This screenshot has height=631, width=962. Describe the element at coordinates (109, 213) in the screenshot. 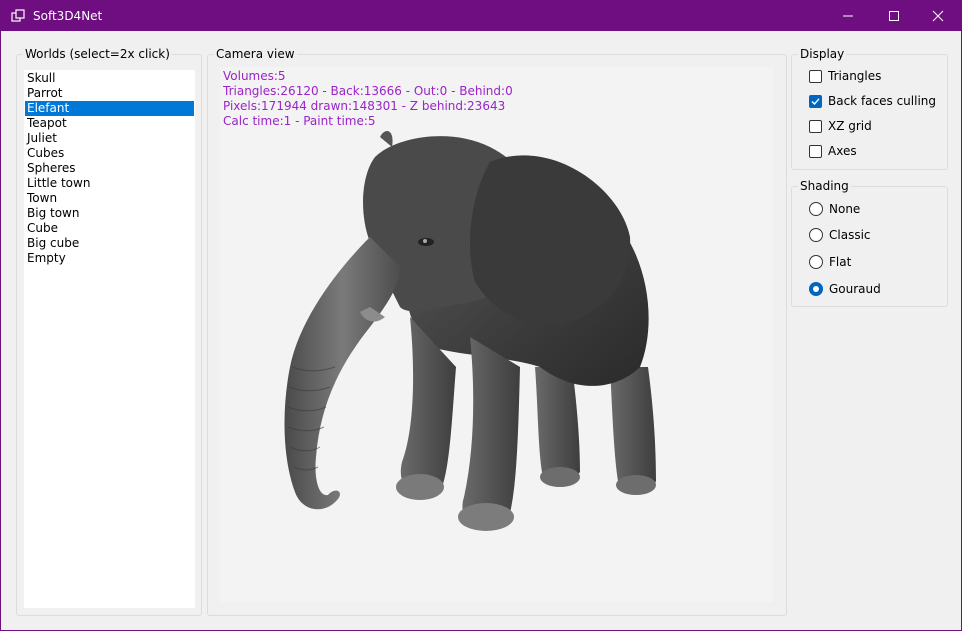

I see `list-item: Big town` at that location.